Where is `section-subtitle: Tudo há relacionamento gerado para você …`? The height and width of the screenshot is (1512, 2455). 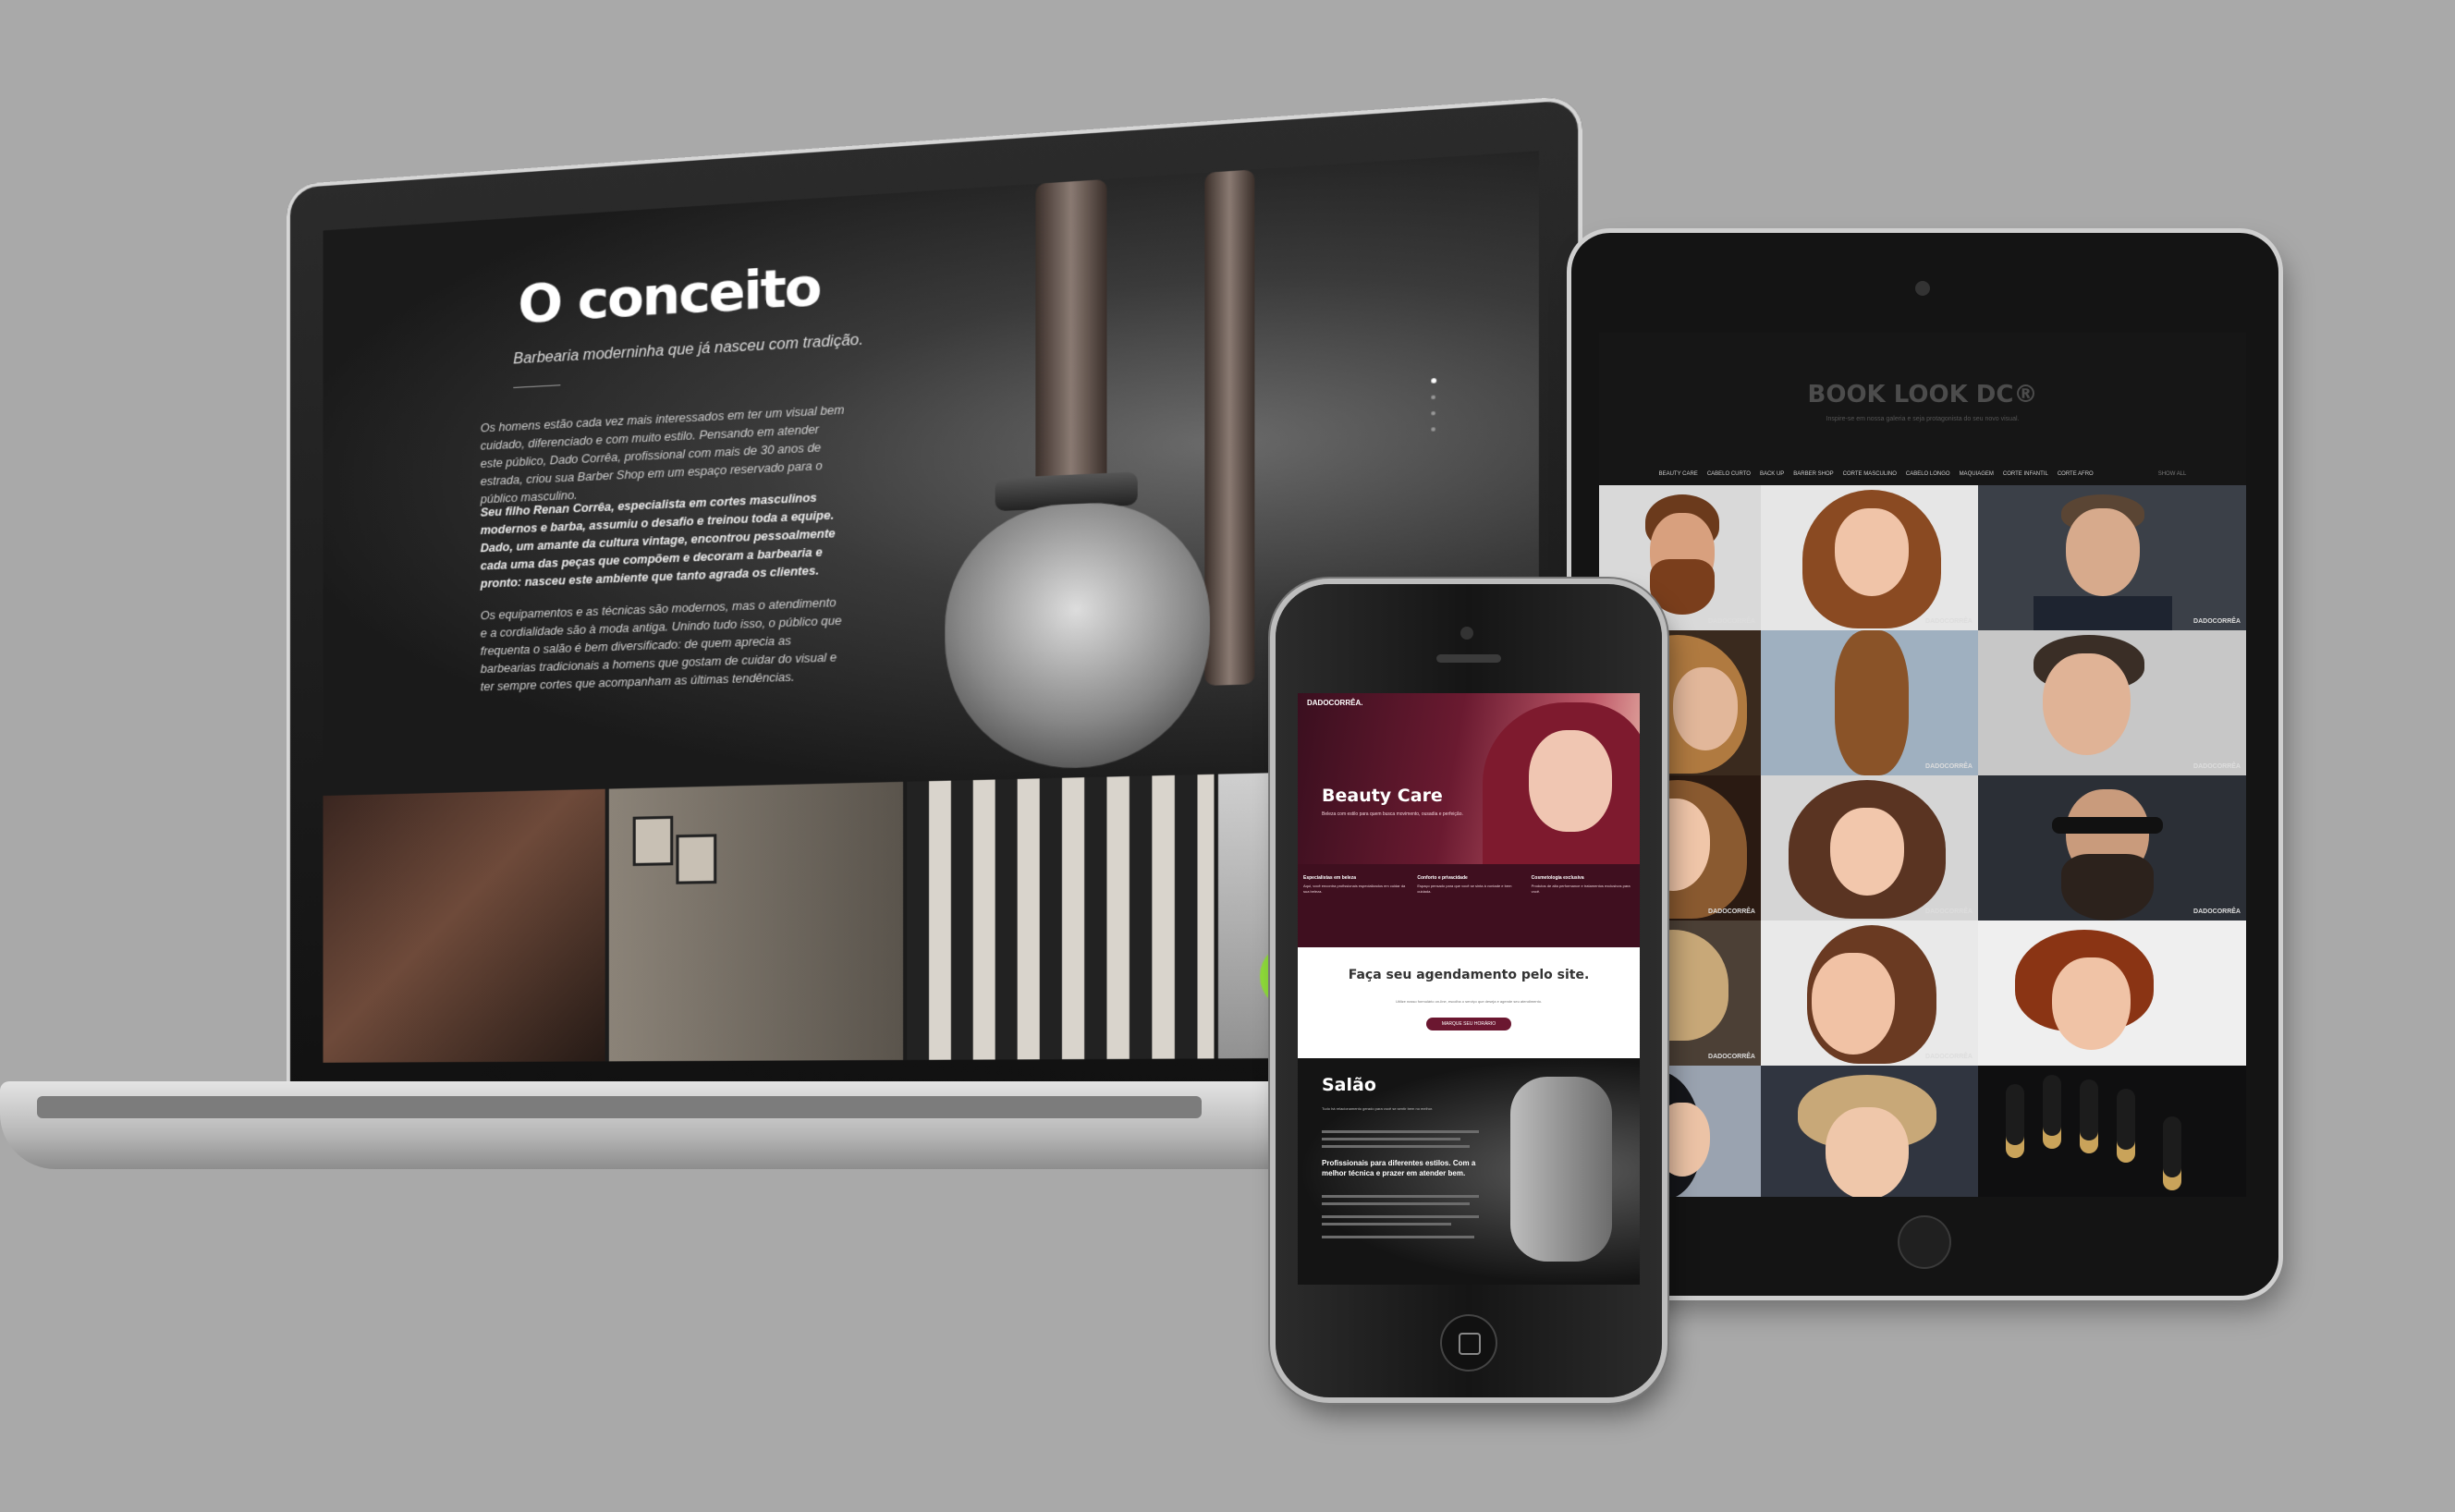
section-subtitle: Tudo há relacionamento gerado para você … is located at coordinates (1378, 1109).